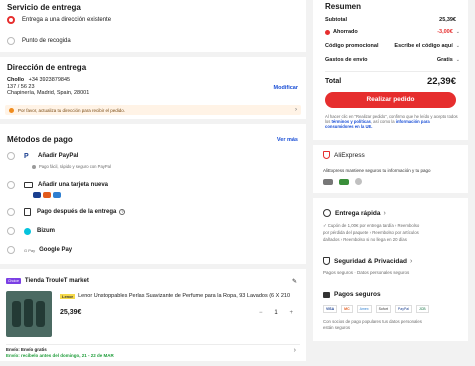 The width and height of the screenshot is (475, 366). What do you see at coordinates (336, 20) in the screenshot?
I see `subtotal-label: Subtotal` at bounding box center [336, 20].